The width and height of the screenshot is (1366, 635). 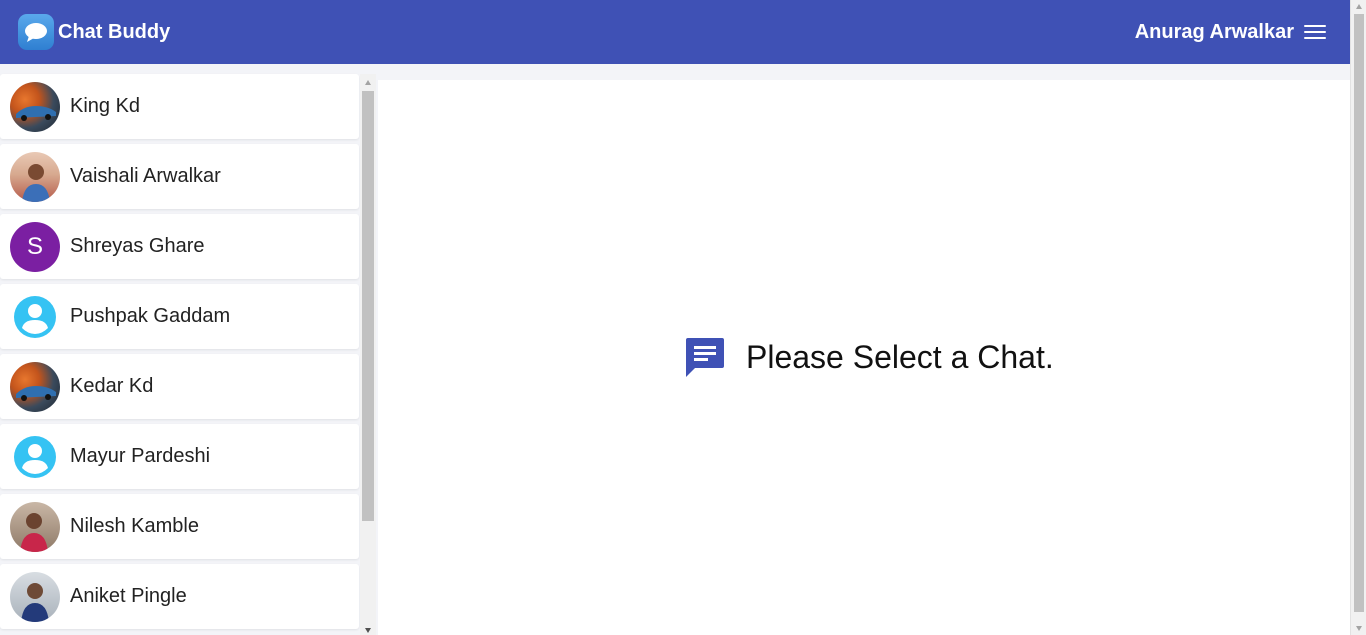 I want to click on brand: Chat Buddy, so click(x=94, y=32).